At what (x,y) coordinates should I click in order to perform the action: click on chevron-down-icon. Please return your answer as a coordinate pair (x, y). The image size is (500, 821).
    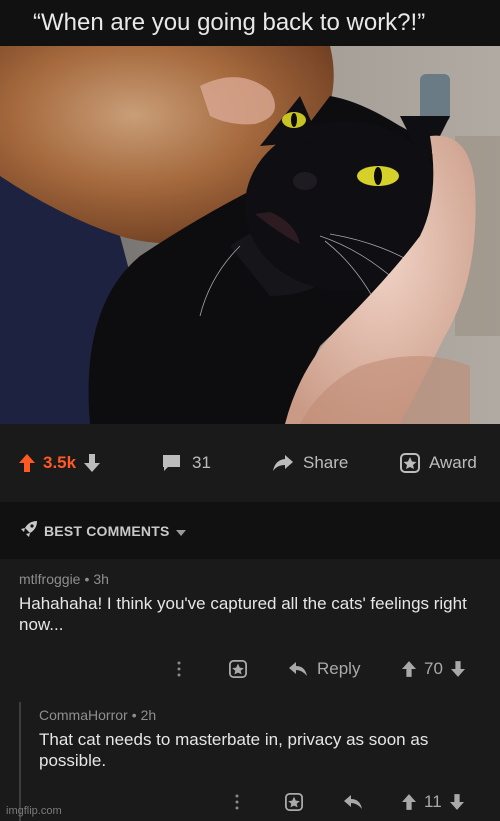
    Looking at the image, I should click on (180, 531).